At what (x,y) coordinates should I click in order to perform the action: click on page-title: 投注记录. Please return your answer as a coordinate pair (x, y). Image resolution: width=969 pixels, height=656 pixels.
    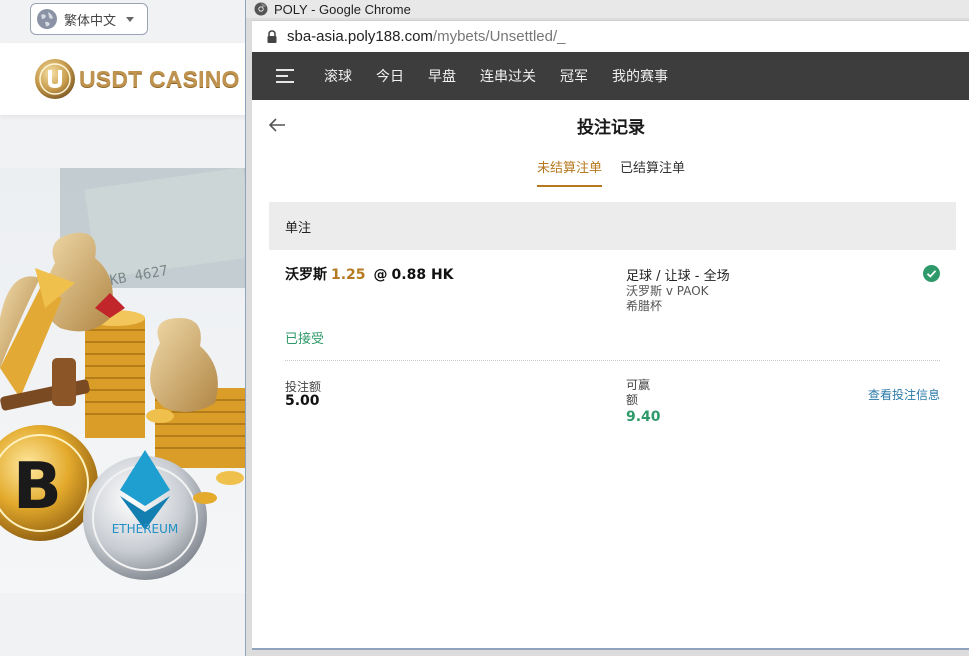
    Looking at the image, I should click on (611, 127).